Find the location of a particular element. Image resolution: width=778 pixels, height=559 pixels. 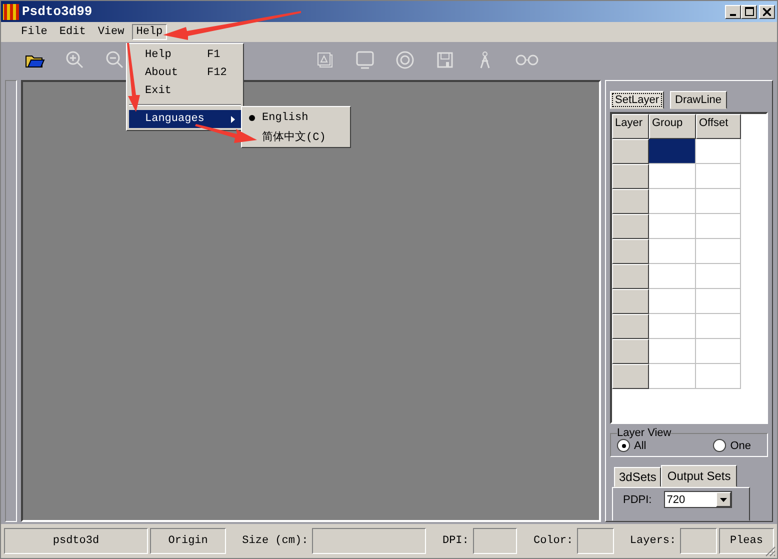

close-button is located at coordinates (767, 11).